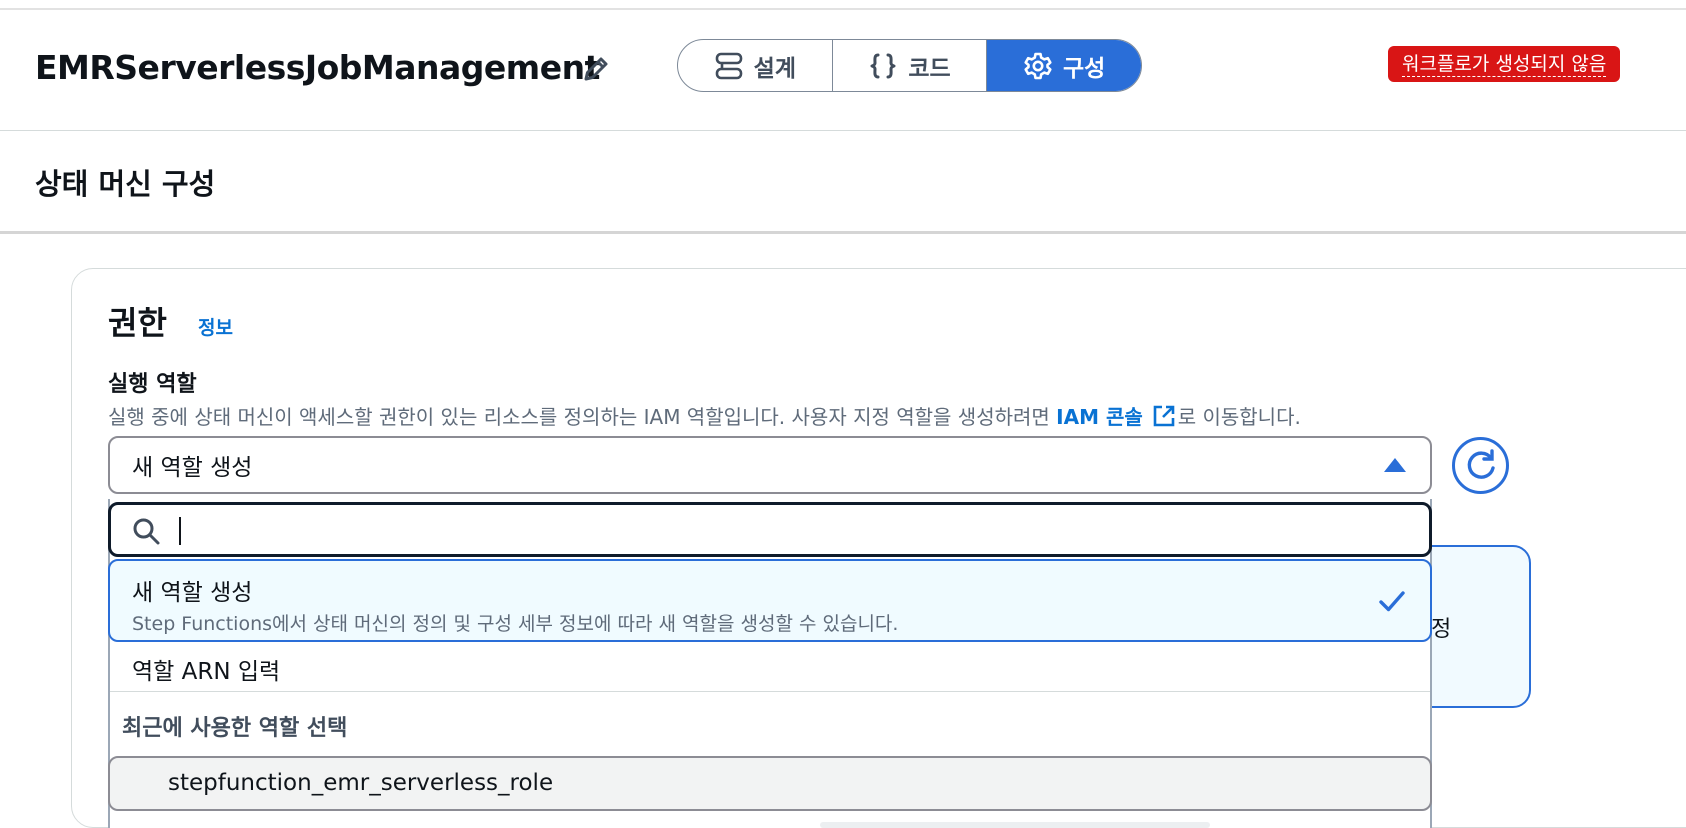 The width and height of the screenshot is (1686, 828). I want to click on permissions-title: 권한, so click(137, 323).